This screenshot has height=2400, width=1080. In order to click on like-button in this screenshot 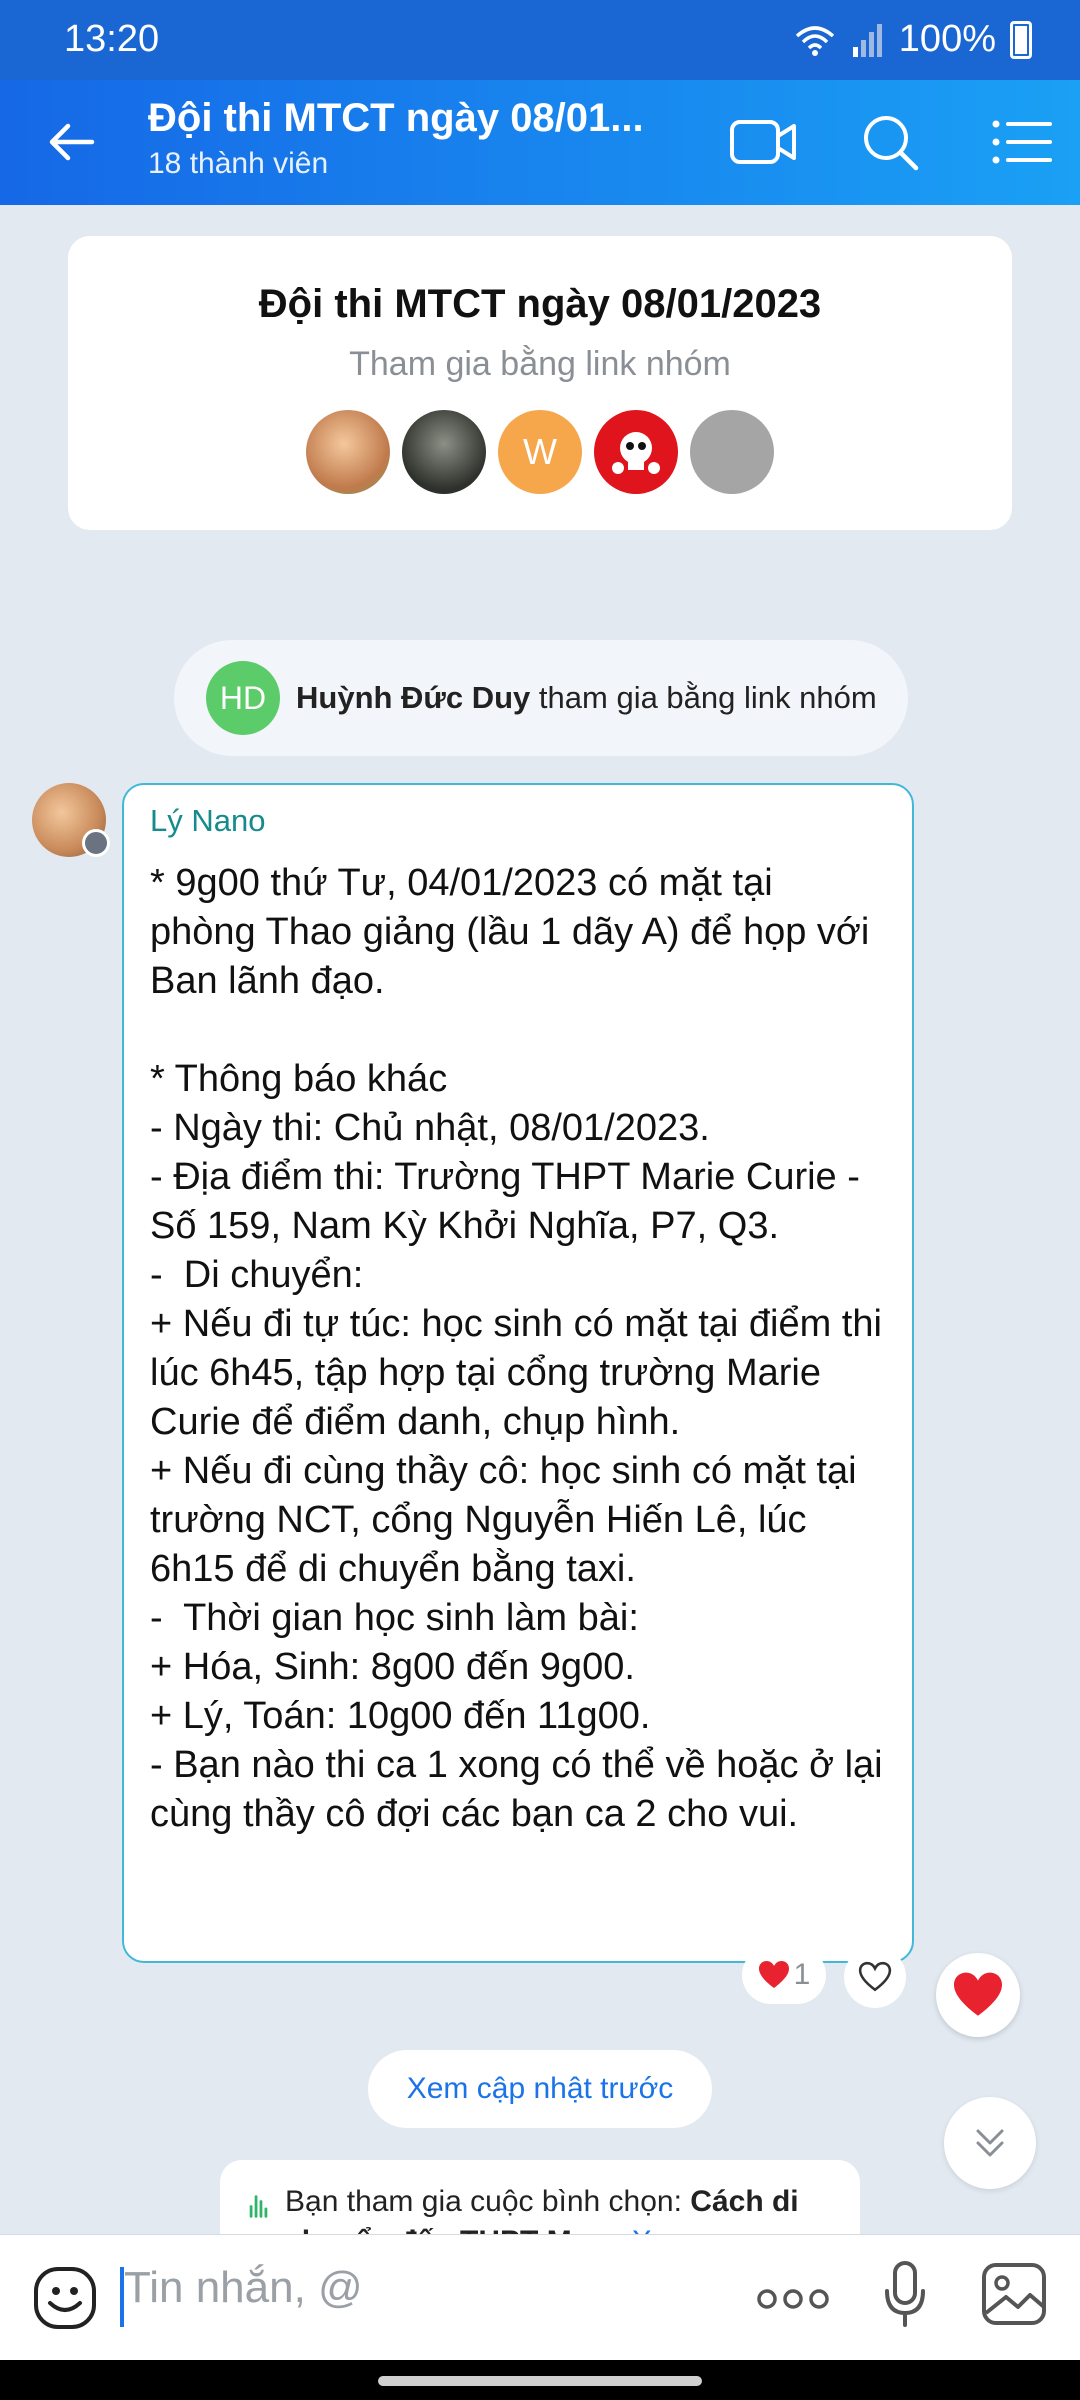, I will do `click(875, 1977)`.